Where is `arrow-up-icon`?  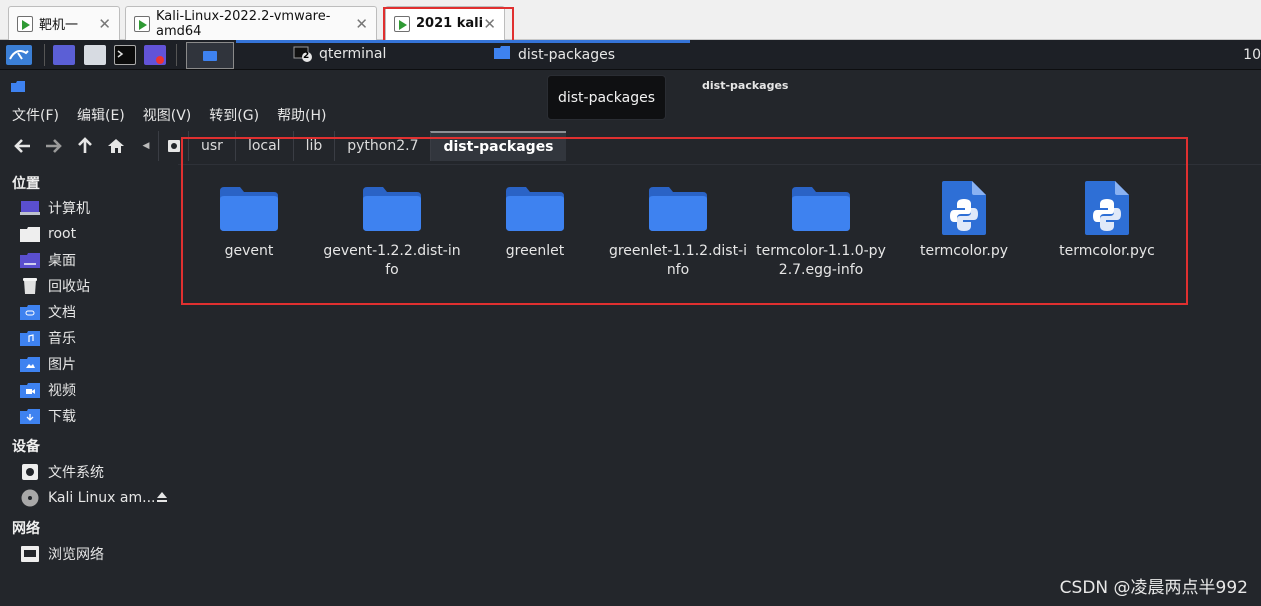
arrow-up-icon is located at coordinates (85, 145).